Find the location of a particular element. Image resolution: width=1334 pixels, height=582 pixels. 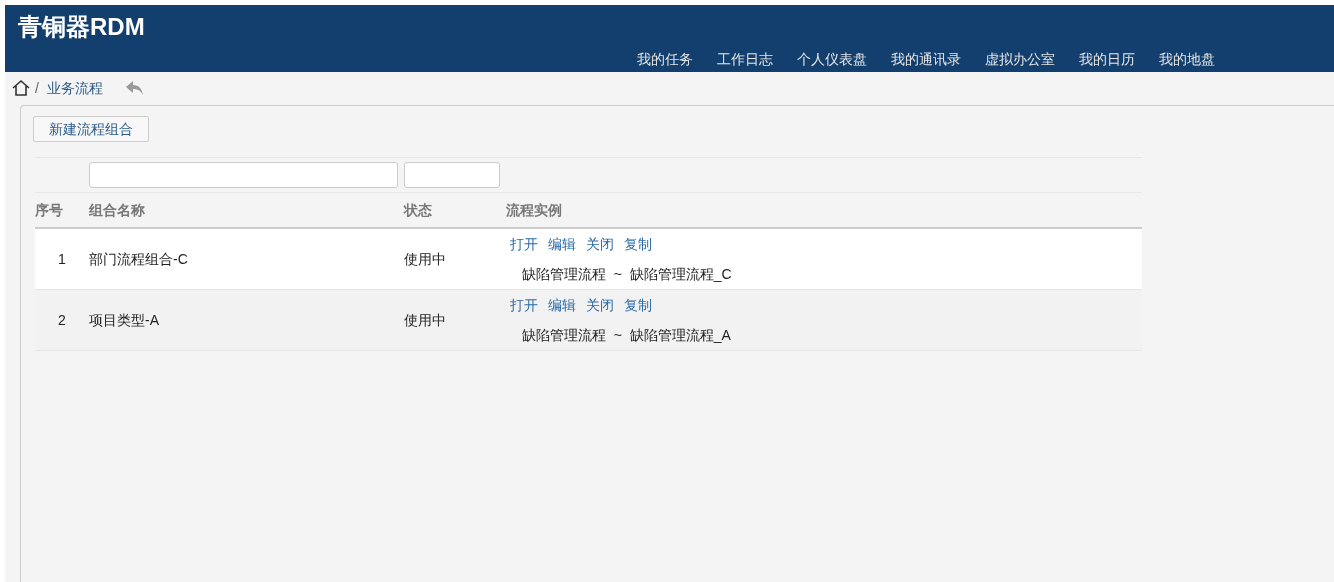

nav-link: 我的地盘 is located at coordinates (1187, 59).